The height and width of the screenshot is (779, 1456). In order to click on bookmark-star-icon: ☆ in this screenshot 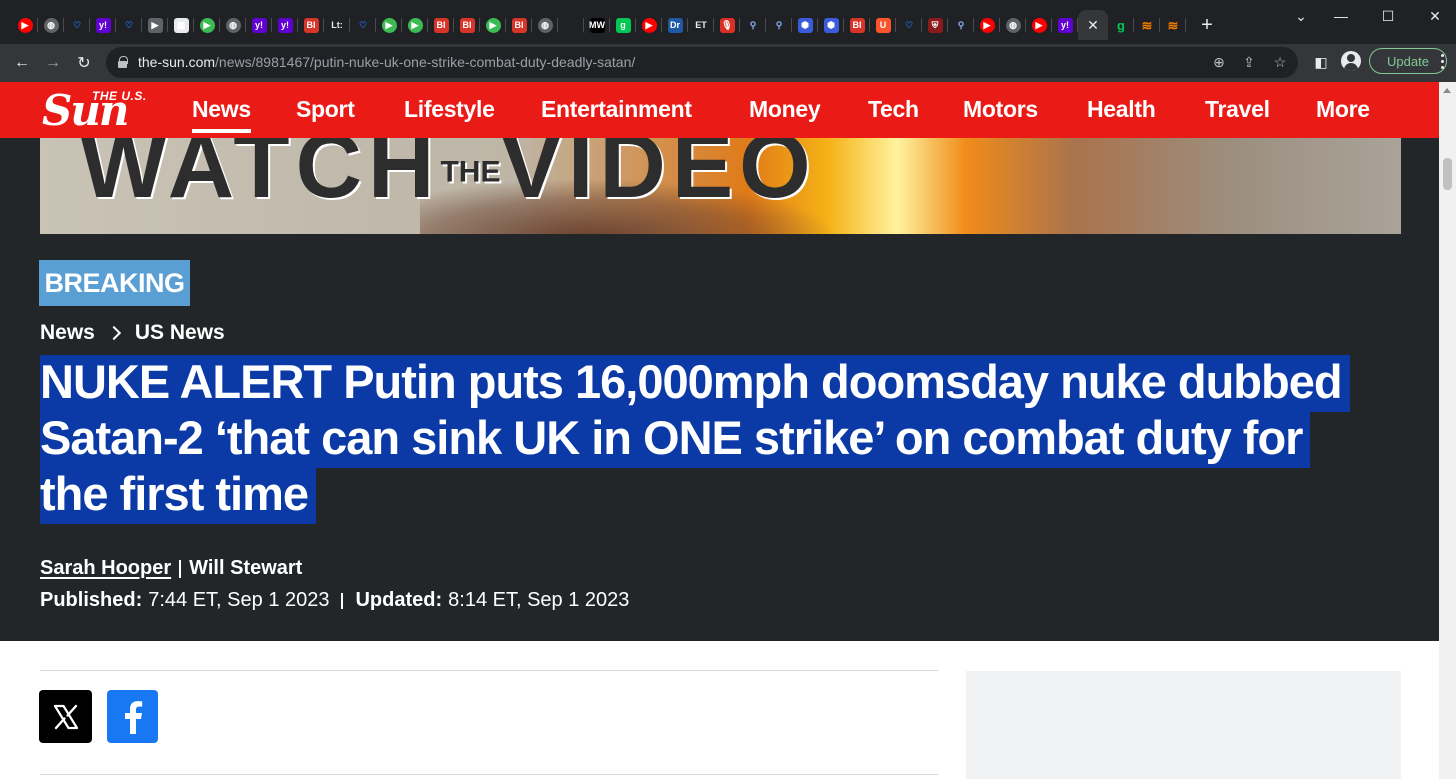, I will do `click(1280, 62)`.